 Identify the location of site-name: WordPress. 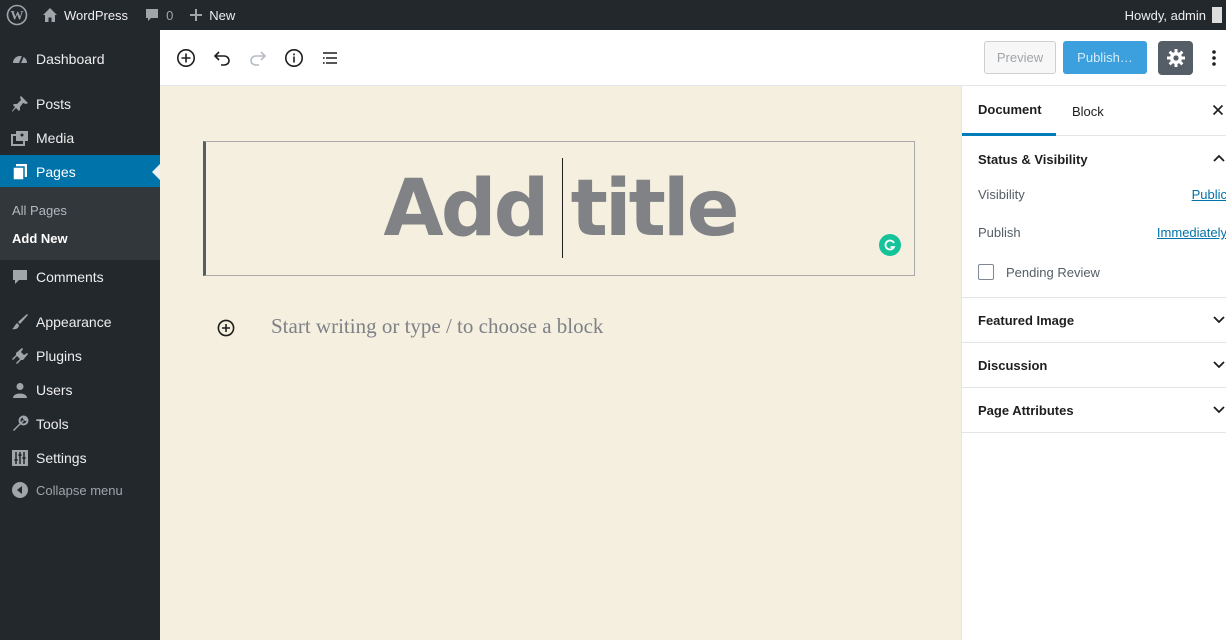
(96, 15).